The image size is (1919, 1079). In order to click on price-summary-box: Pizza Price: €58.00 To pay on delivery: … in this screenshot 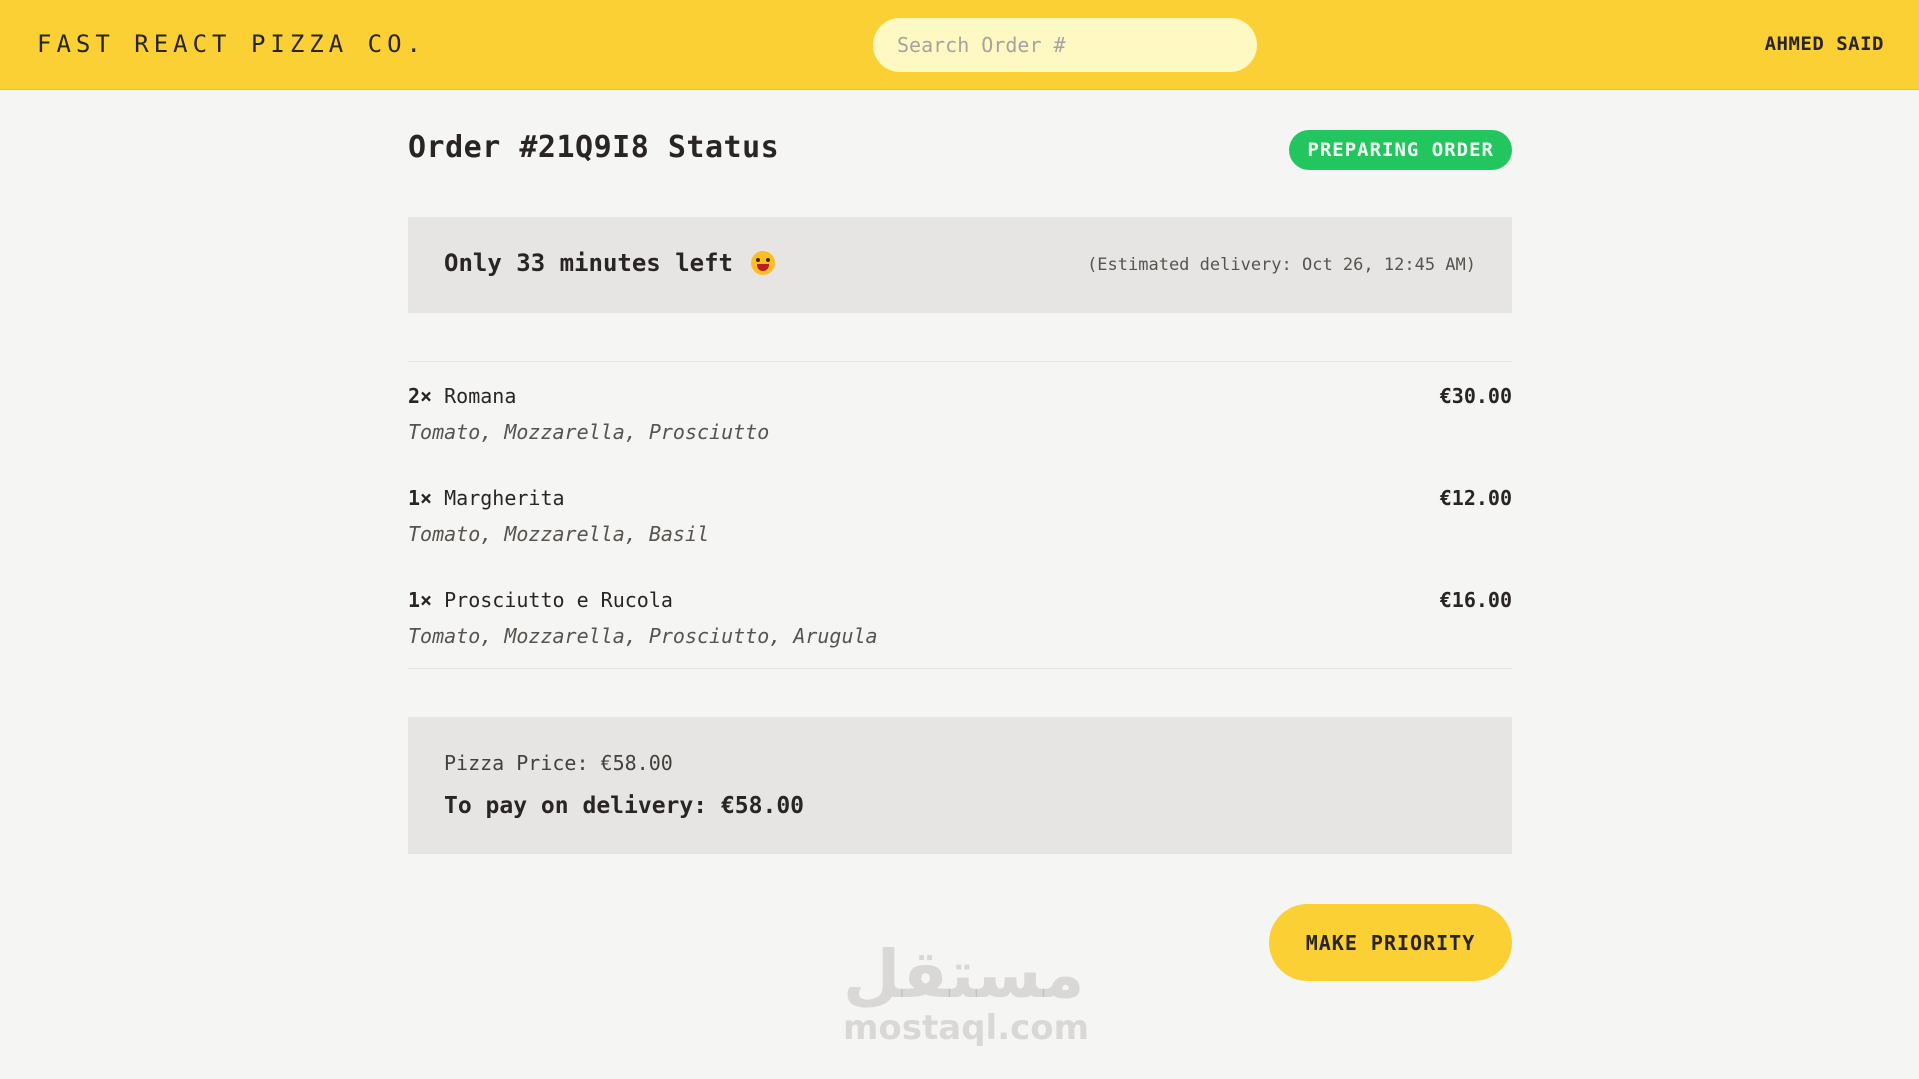, I will do `click(960, 785)`.